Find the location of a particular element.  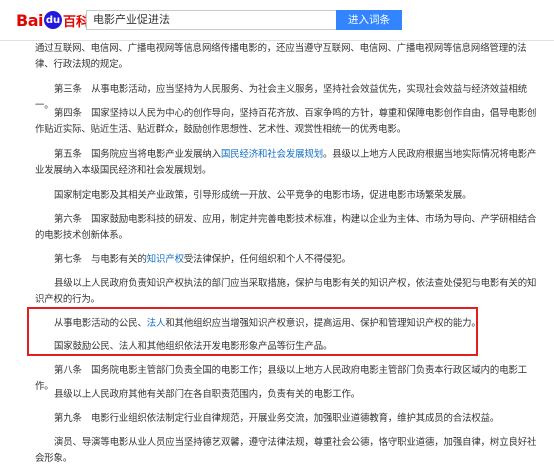

paragraph-text: 第七条 与电影有关的 is located at coordinates (100, 259).